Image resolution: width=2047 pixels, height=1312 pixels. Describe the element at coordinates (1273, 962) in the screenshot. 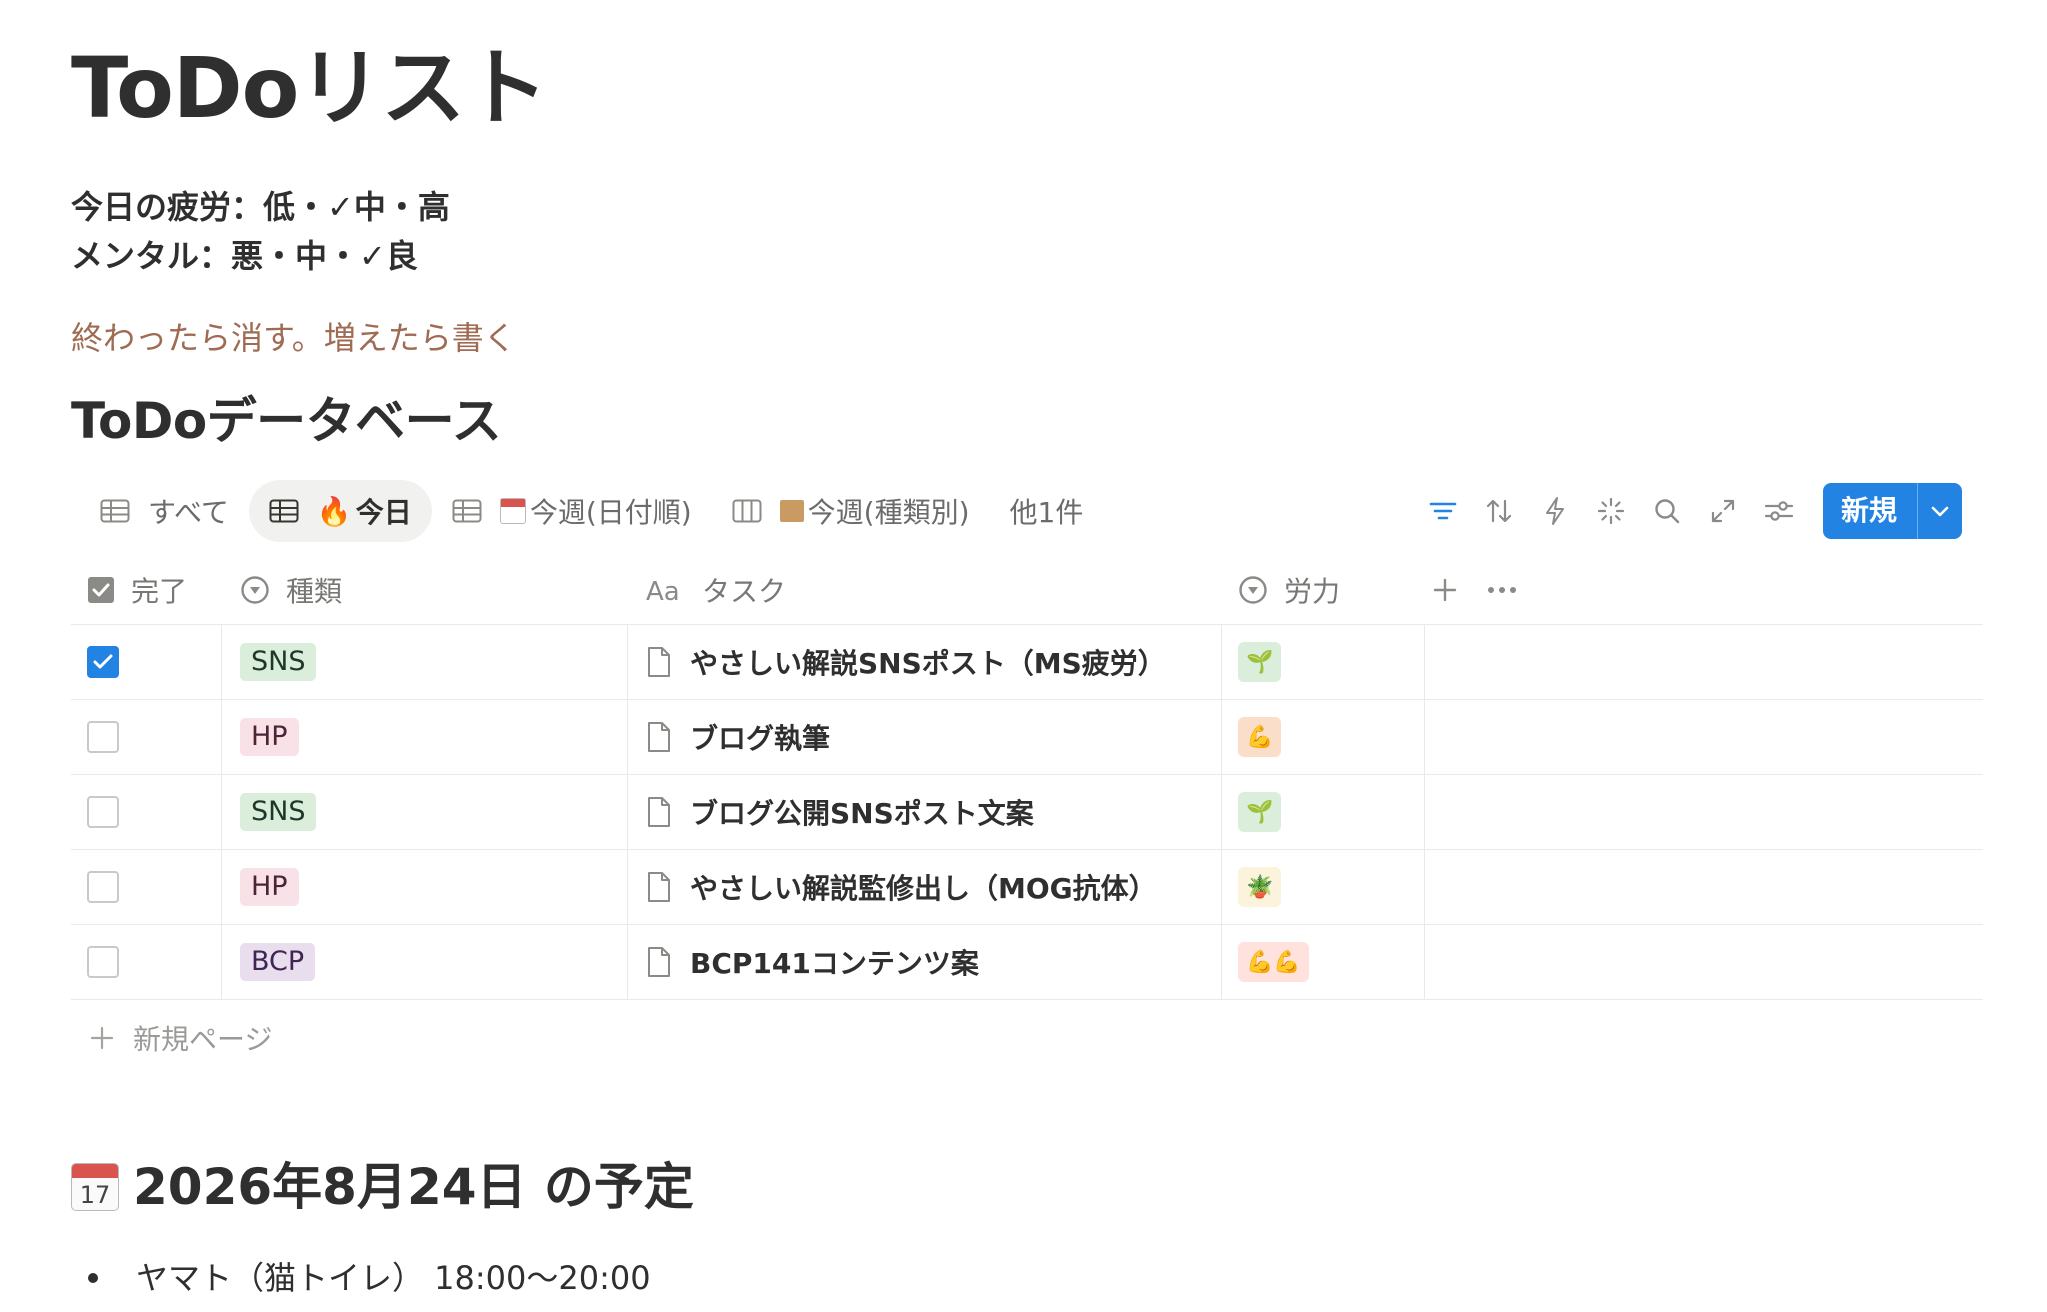

I see `effort-tag: 💪💪` at that location.